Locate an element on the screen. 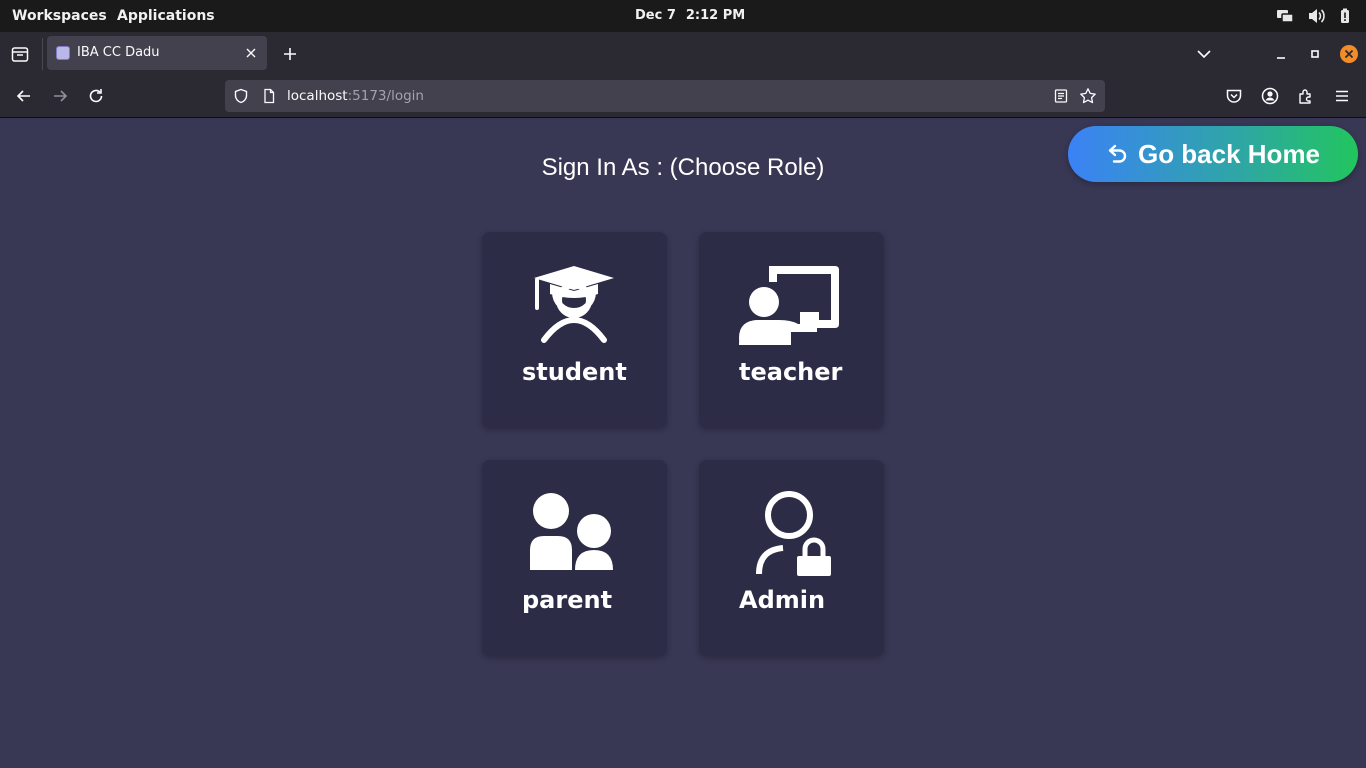 This screenshot has height=768, width=1366. network-icon is located at coordinates (1285, 16).